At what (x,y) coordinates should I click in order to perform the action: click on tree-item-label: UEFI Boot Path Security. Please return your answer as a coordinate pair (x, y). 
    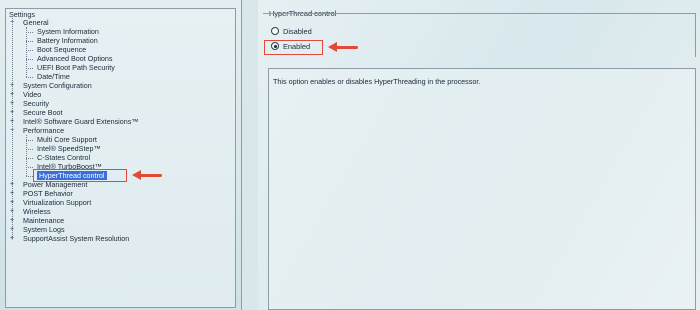
    Looking at the image, I should click on (76, 67).